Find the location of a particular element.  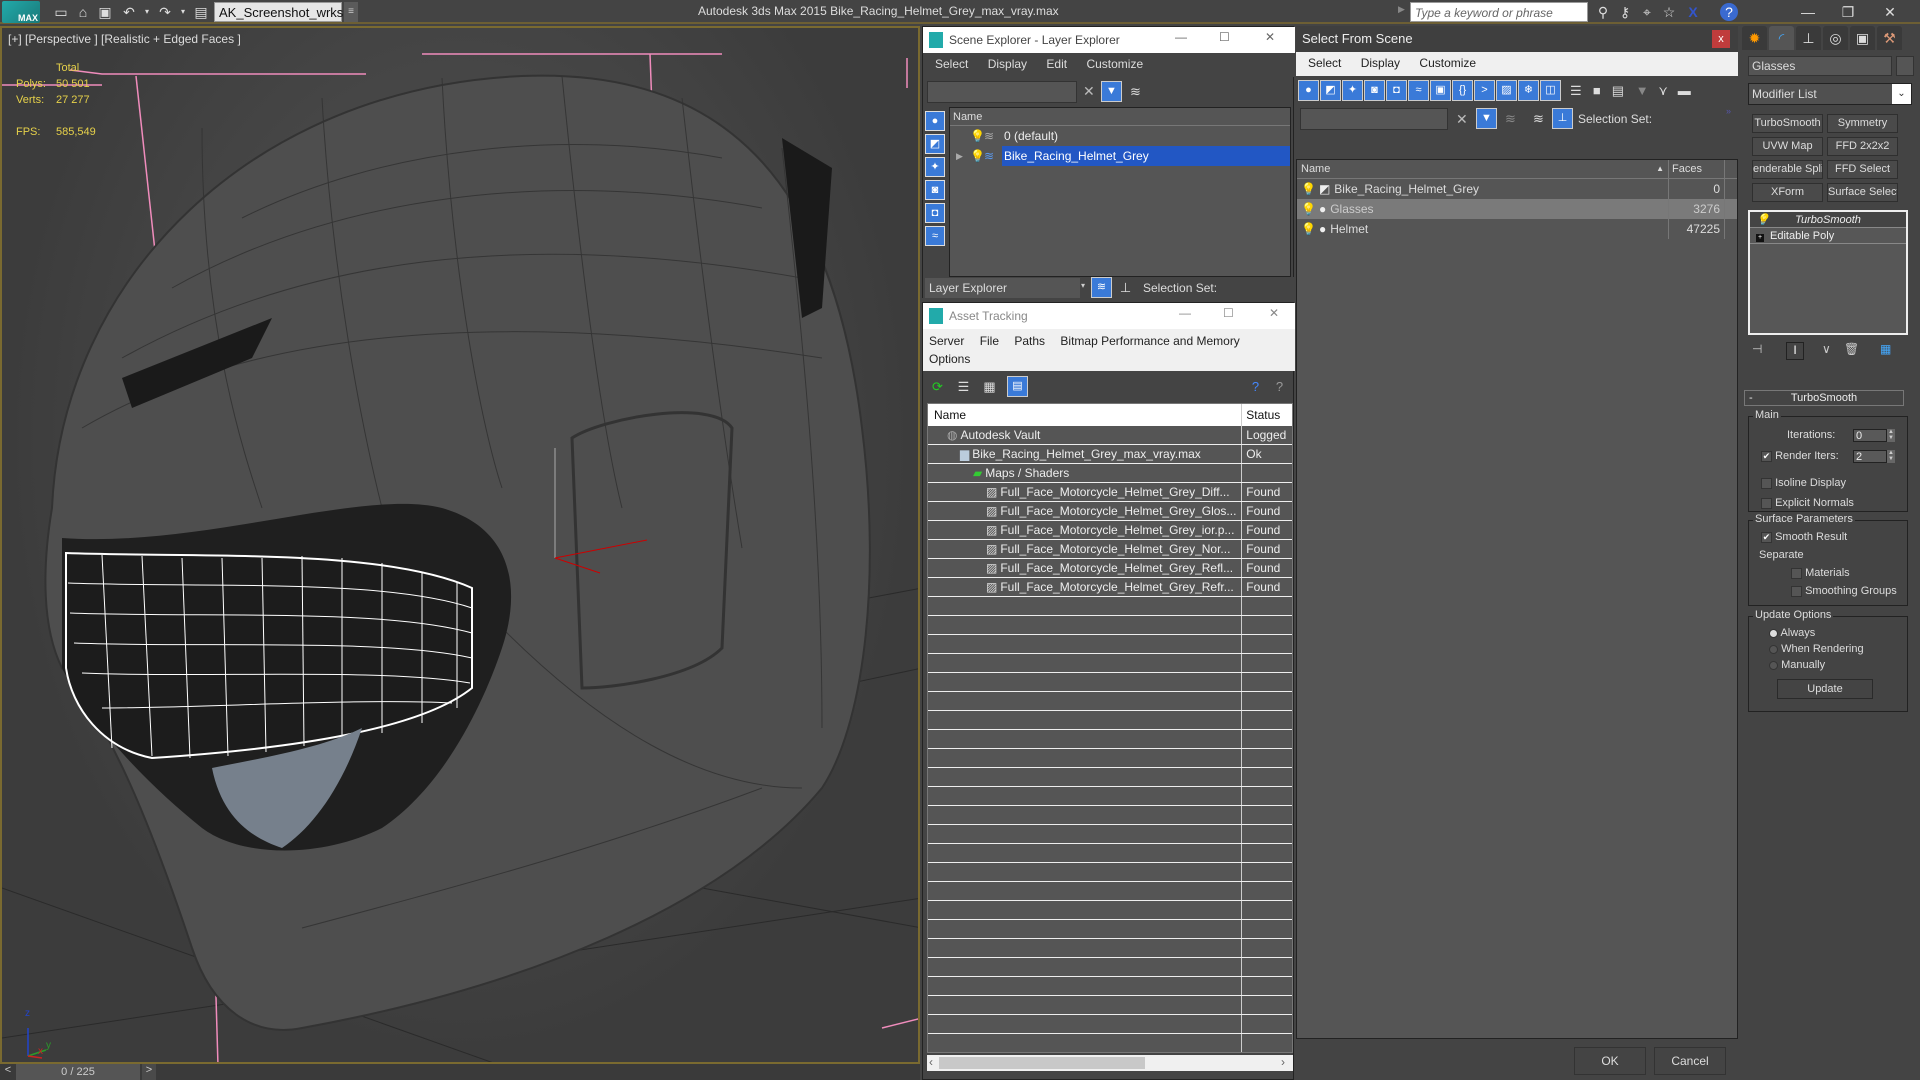

chevron-down-icon: ▾ is located at coordinates (1083, 285).